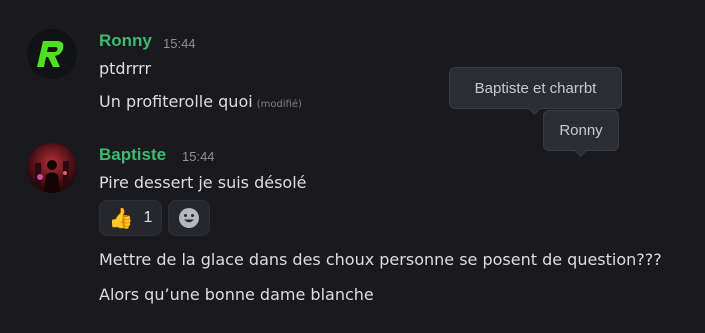 The width and height of the screenshot is (705, 333). I want to click on reaction-thumbs-up: 👍 1, so click(130, 218).